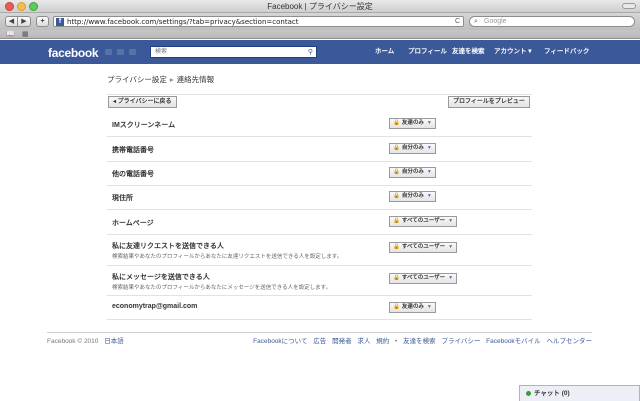  What do you see at coordinates (114, 341) in the screenshot?
I see `language-link: 日本語` at bounding box center [114, 341].